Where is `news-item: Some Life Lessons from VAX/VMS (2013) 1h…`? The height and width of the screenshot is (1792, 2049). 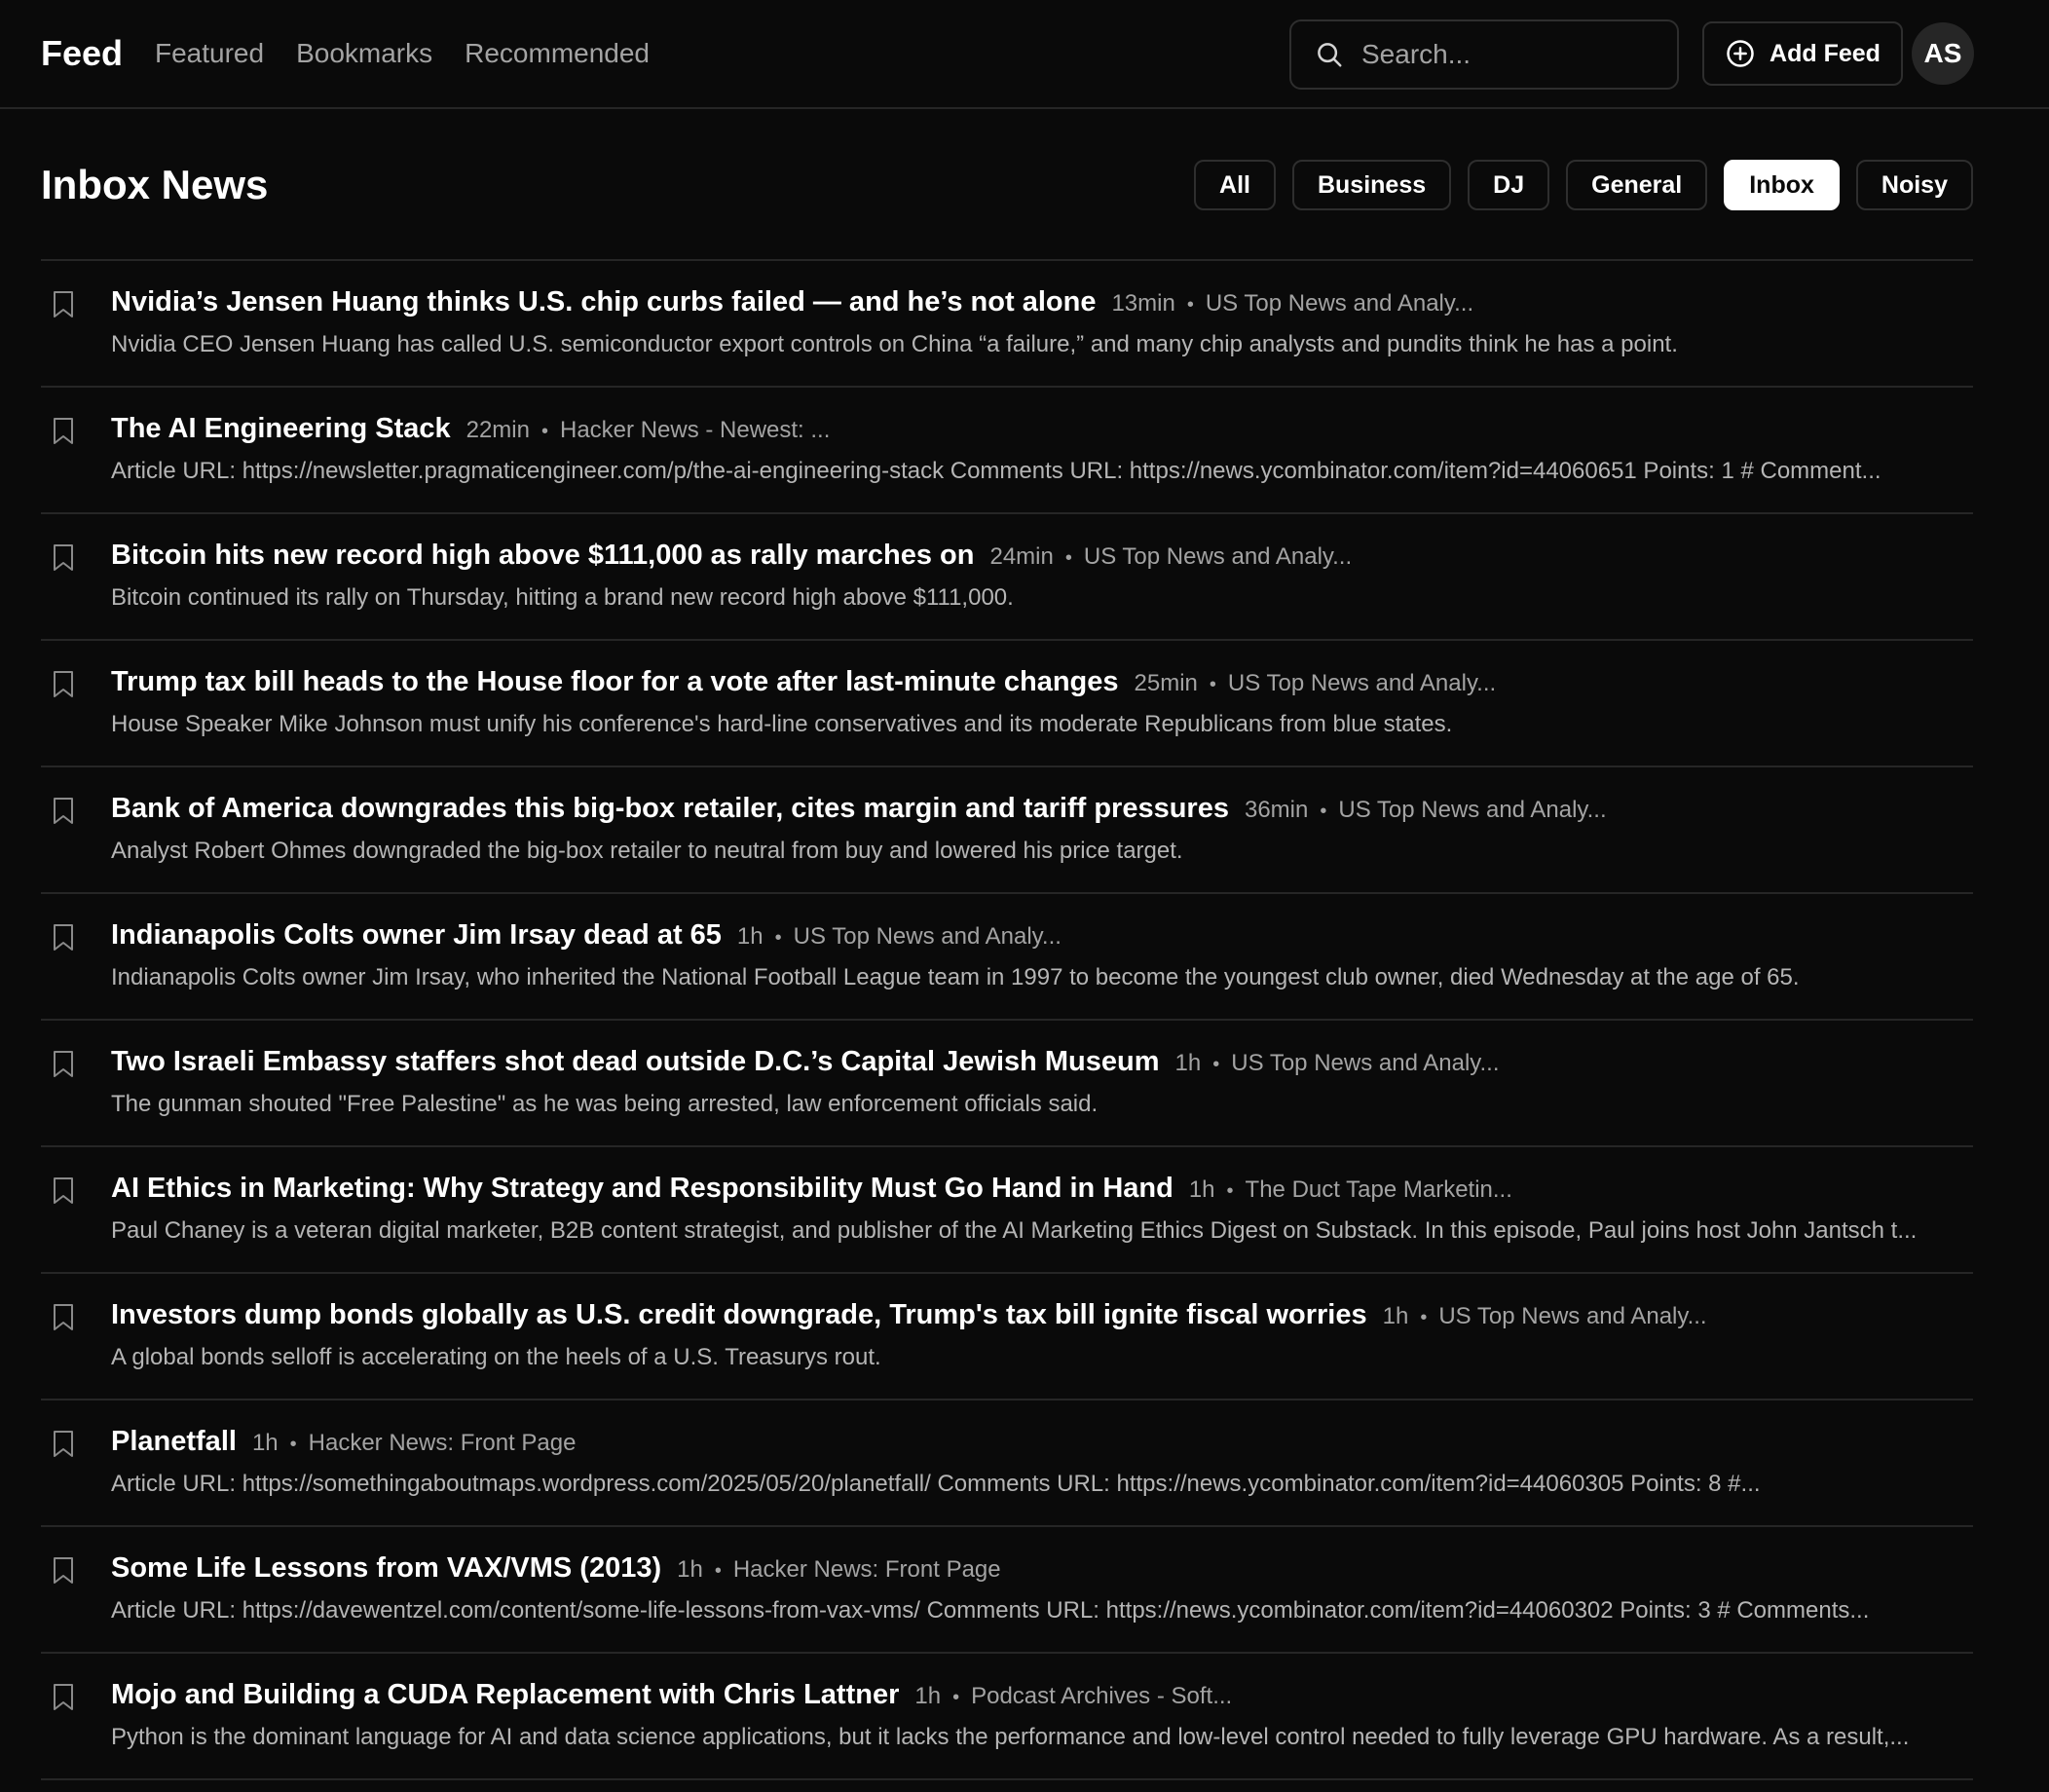 news-item: Some Life Lessons from VAX/VMS (2013) 1h… is located at coordinates (1007, 1590).